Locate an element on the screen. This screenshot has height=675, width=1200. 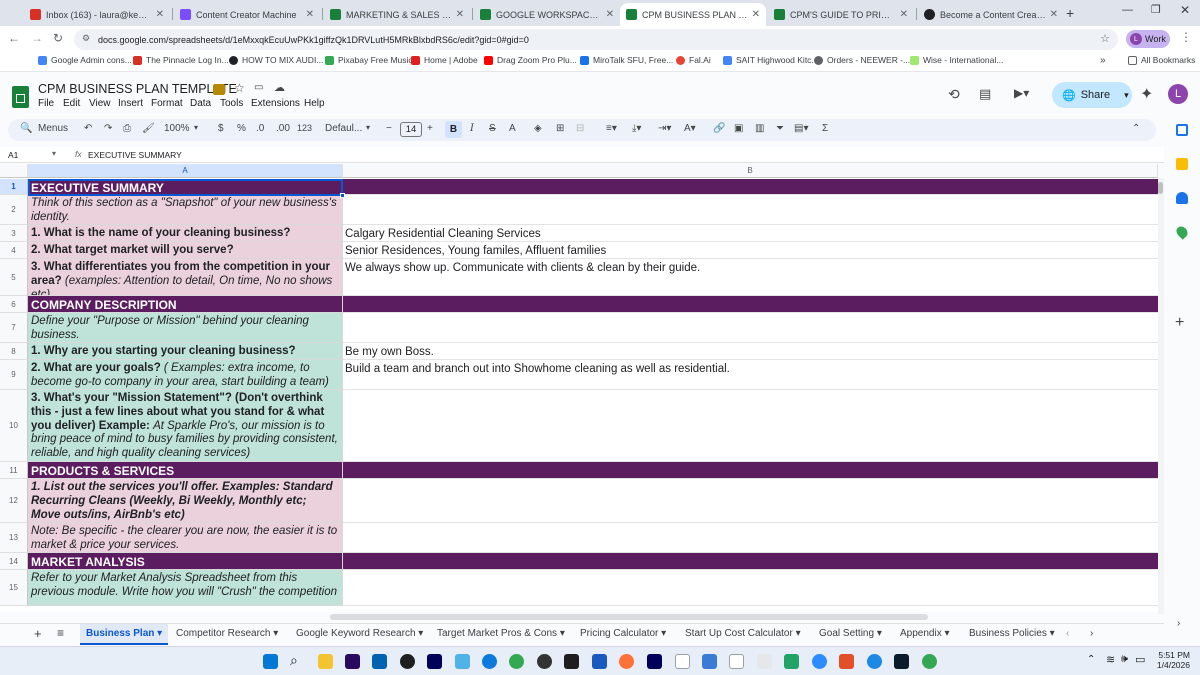
fill-color-icon: ◈ is located at coordinates (538, 128).